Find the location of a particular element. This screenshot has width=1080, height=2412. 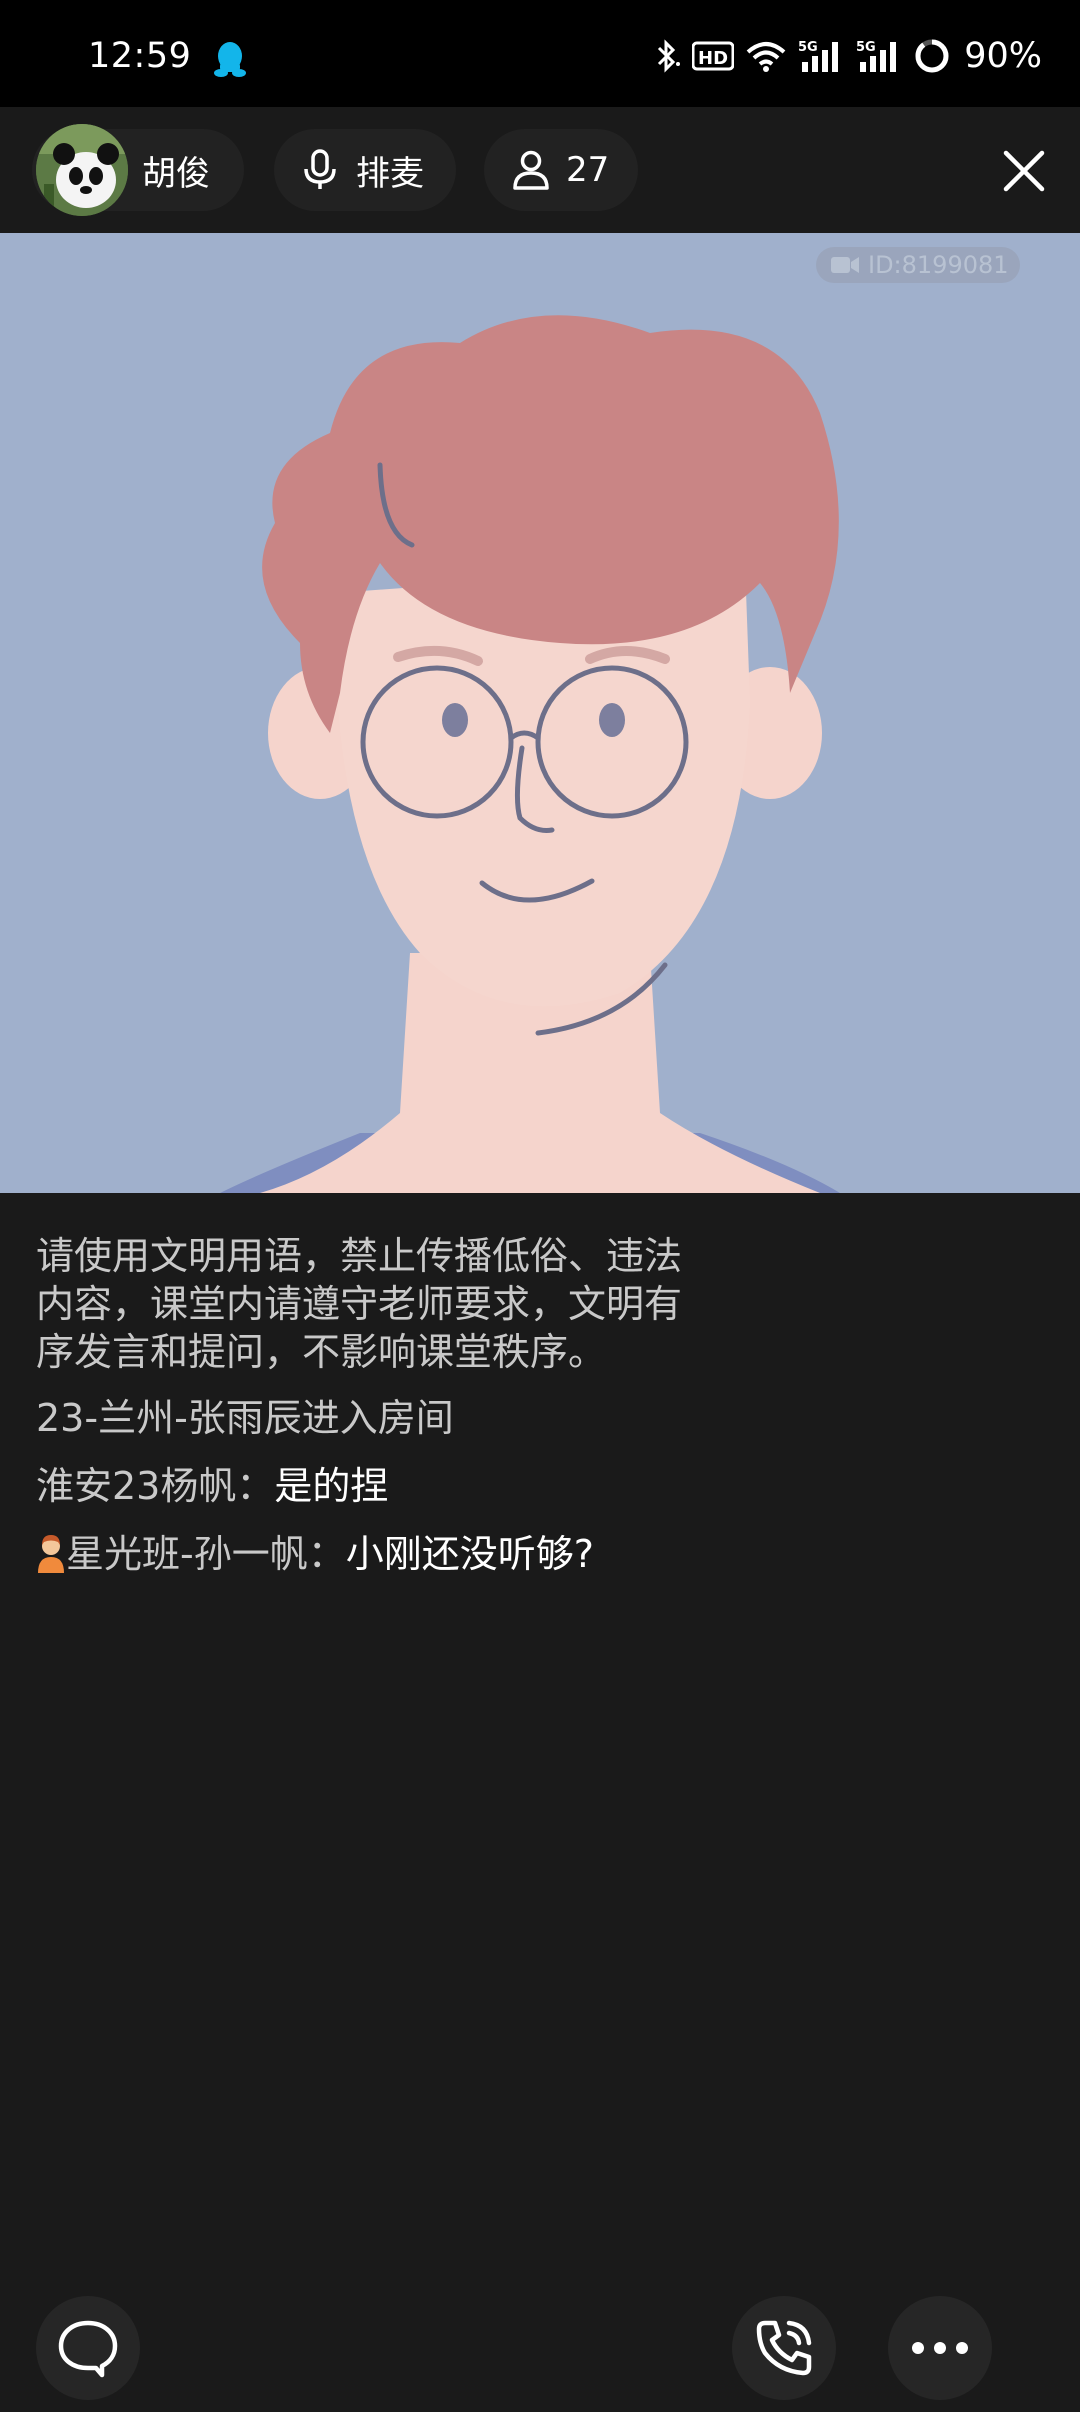

user-icon is located at coordinates (531, 170).